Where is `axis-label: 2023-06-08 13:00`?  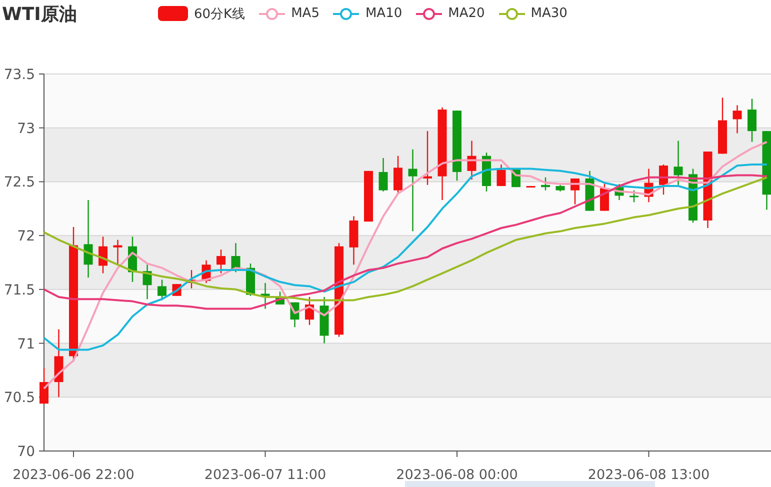 axis-label: 2023-06-08 13:00 is located at coordinates (649, 475).